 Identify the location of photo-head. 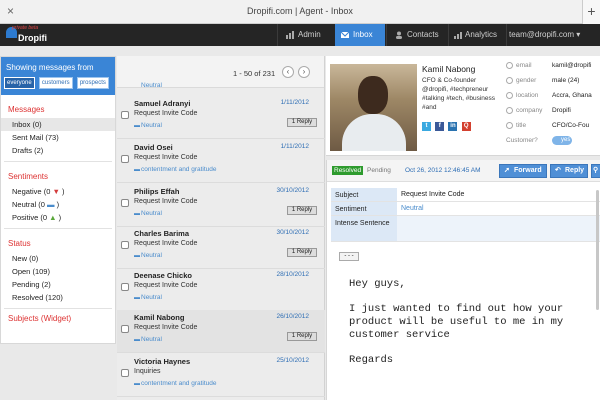
(373, 95).